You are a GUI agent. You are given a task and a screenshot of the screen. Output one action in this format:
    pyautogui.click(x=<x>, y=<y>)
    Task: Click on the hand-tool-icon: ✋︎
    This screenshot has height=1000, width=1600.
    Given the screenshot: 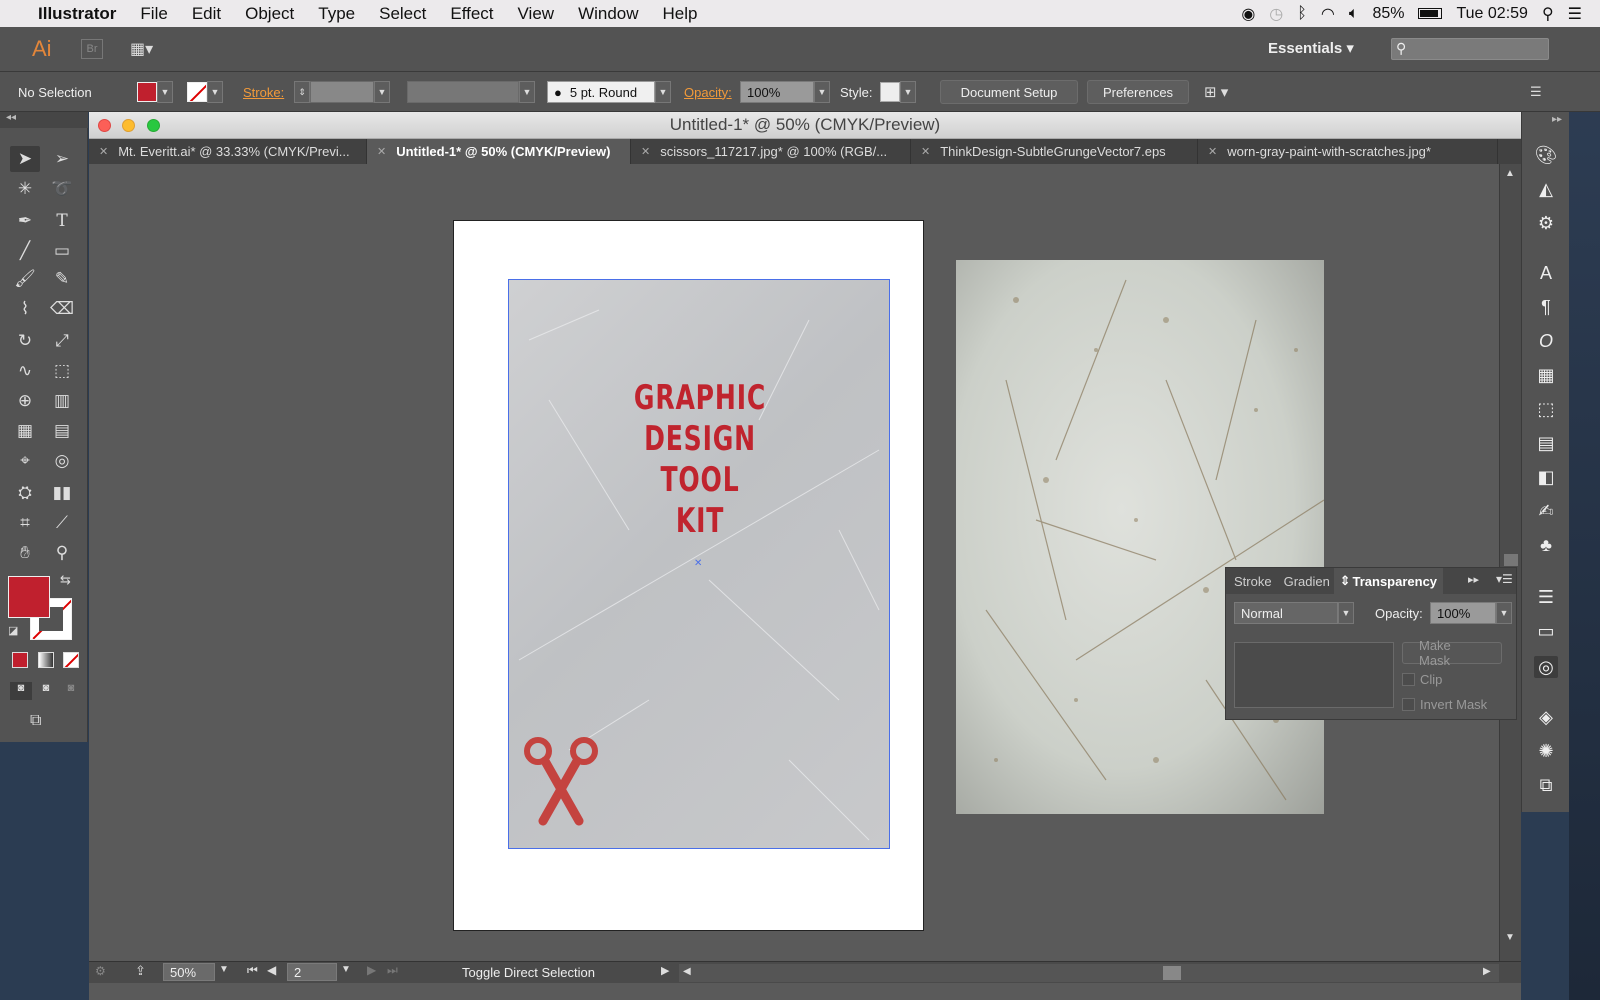 What is the action you would take?
    pyautogui.click(x=25, y=553)
    